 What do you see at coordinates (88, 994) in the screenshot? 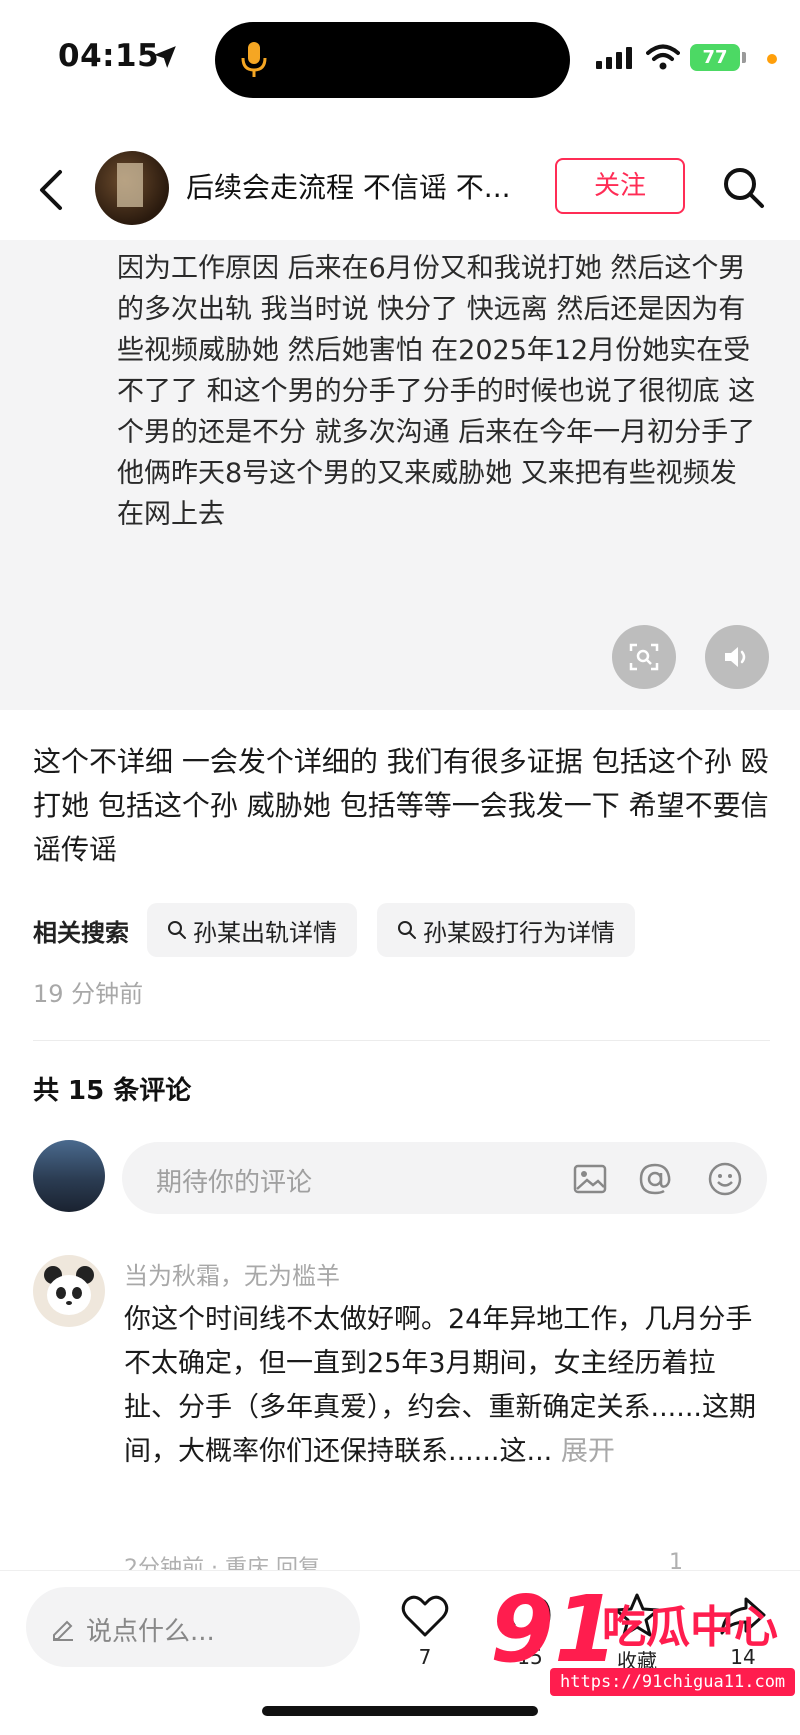
I see `post-timestamp: 19 分钟前` at bounding box center [88, 994].